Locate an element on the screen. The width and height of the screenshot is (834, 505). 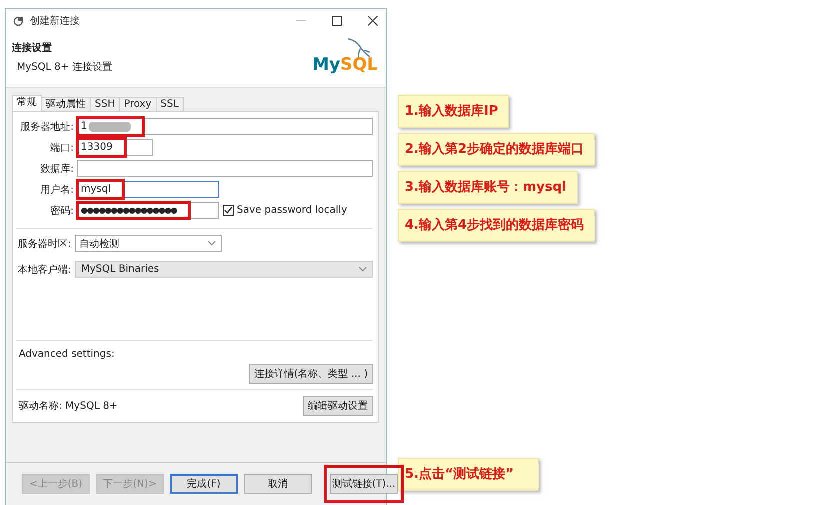
footer-button: 取消 is located at coordinates (278, 484).